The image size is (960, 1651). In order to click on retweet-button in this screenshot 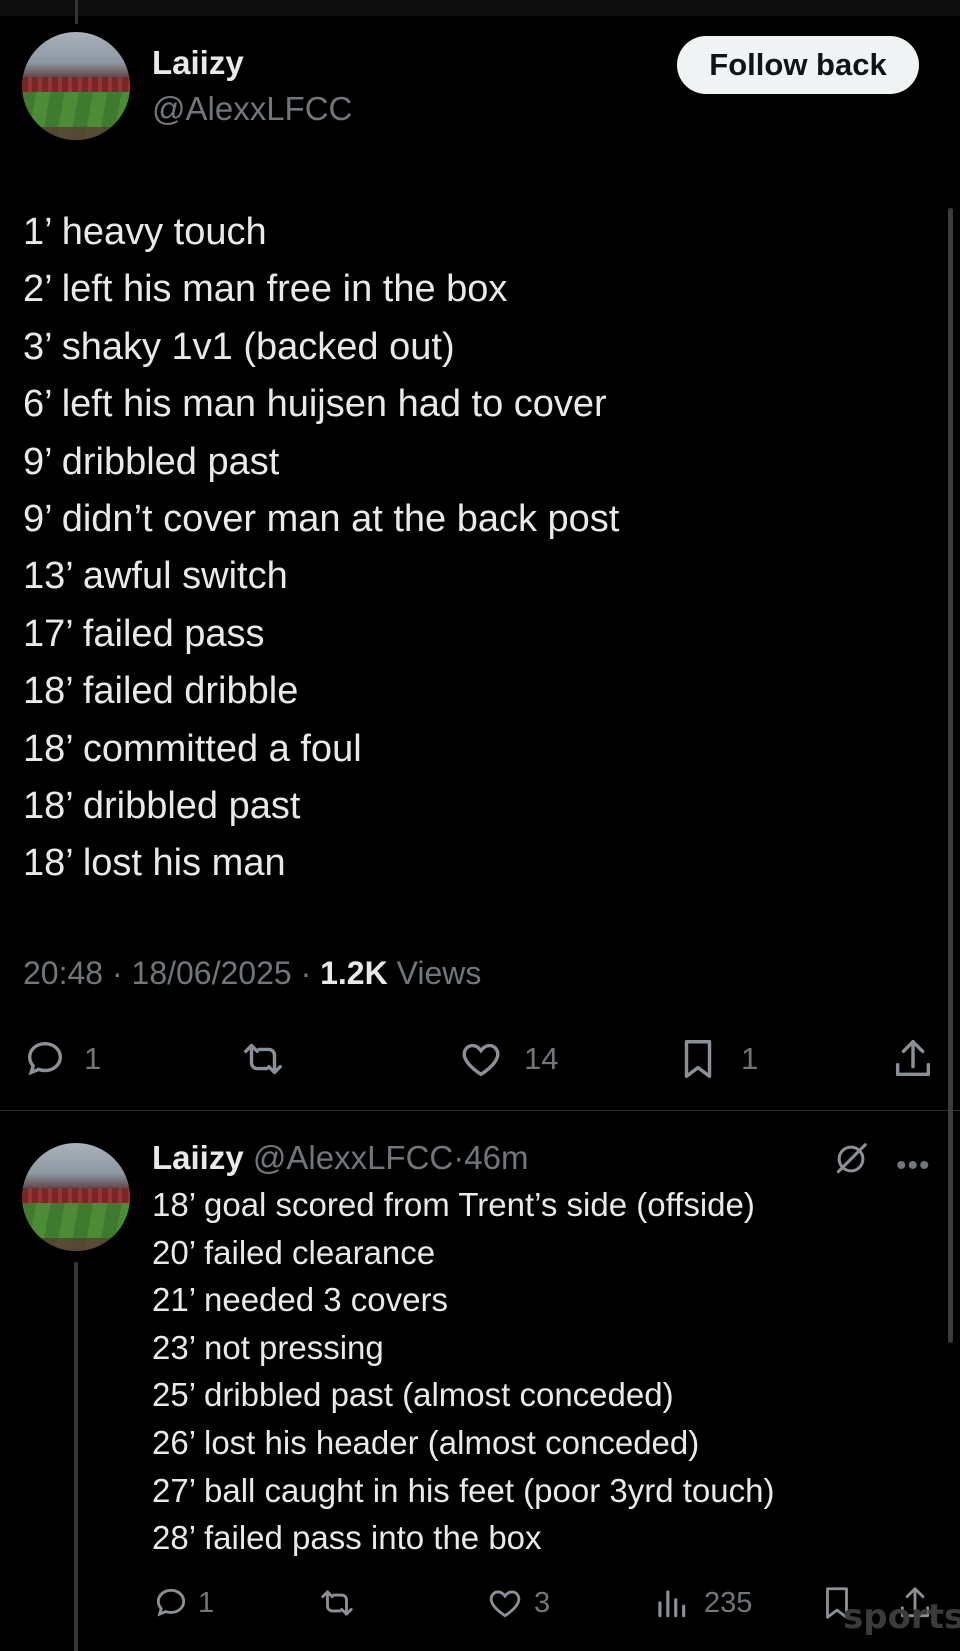, I will do `click(263, 1059)`.